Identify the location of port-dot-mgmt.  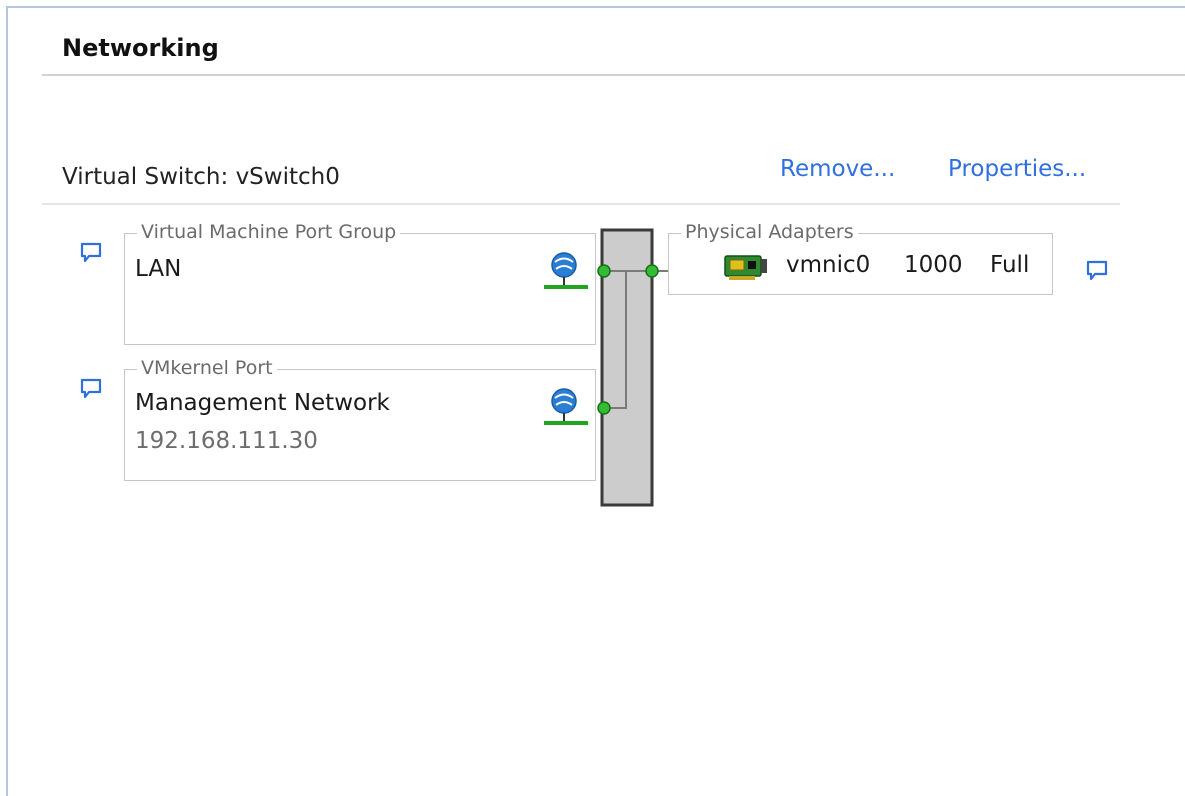
(604, 408).